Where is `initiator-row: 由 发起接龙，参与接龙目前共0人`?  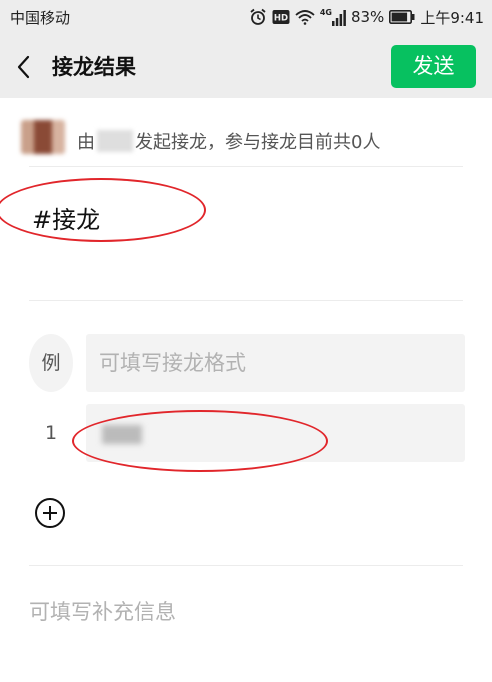 initiator-row: 由 发起接龙，参与接龙目前共0人 is located at coordinates (246, 133).